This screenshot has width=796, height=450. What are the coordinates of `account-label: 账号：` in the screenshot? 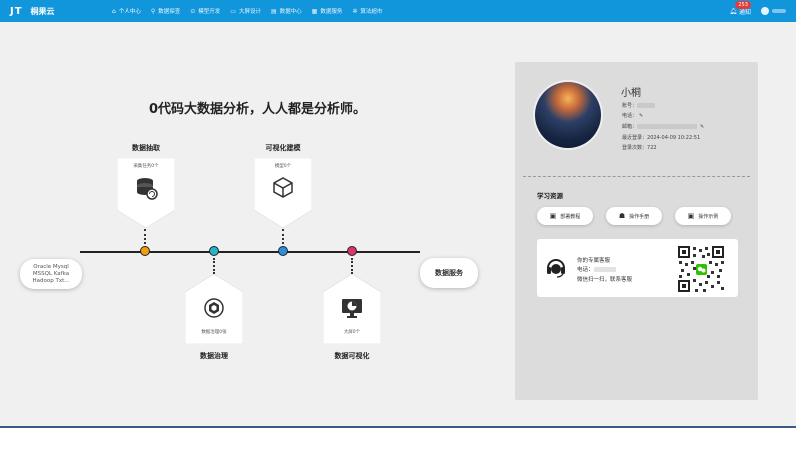 It's located at (630, 106).